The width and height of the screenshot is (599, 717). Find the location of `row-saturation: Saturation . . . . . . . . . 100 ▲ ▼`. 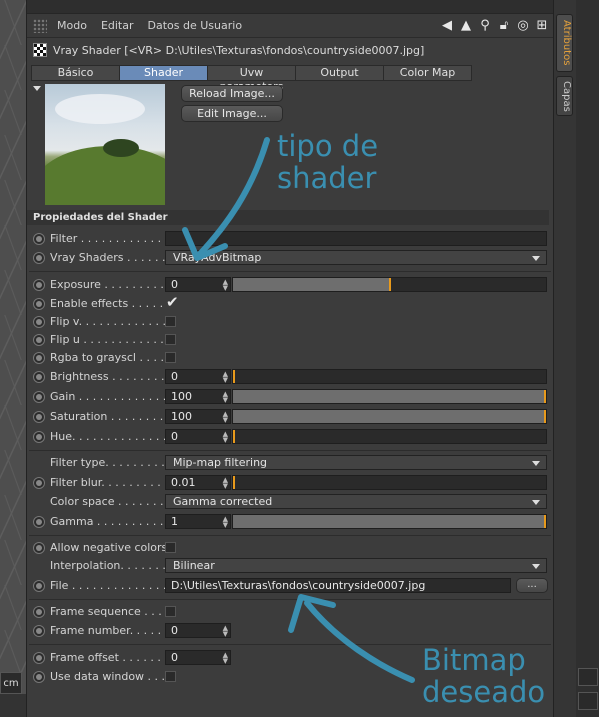

row-saturation: Saturation . . . . . . . . . 100 ▲ ▼ is located at coordinates (290, 417).